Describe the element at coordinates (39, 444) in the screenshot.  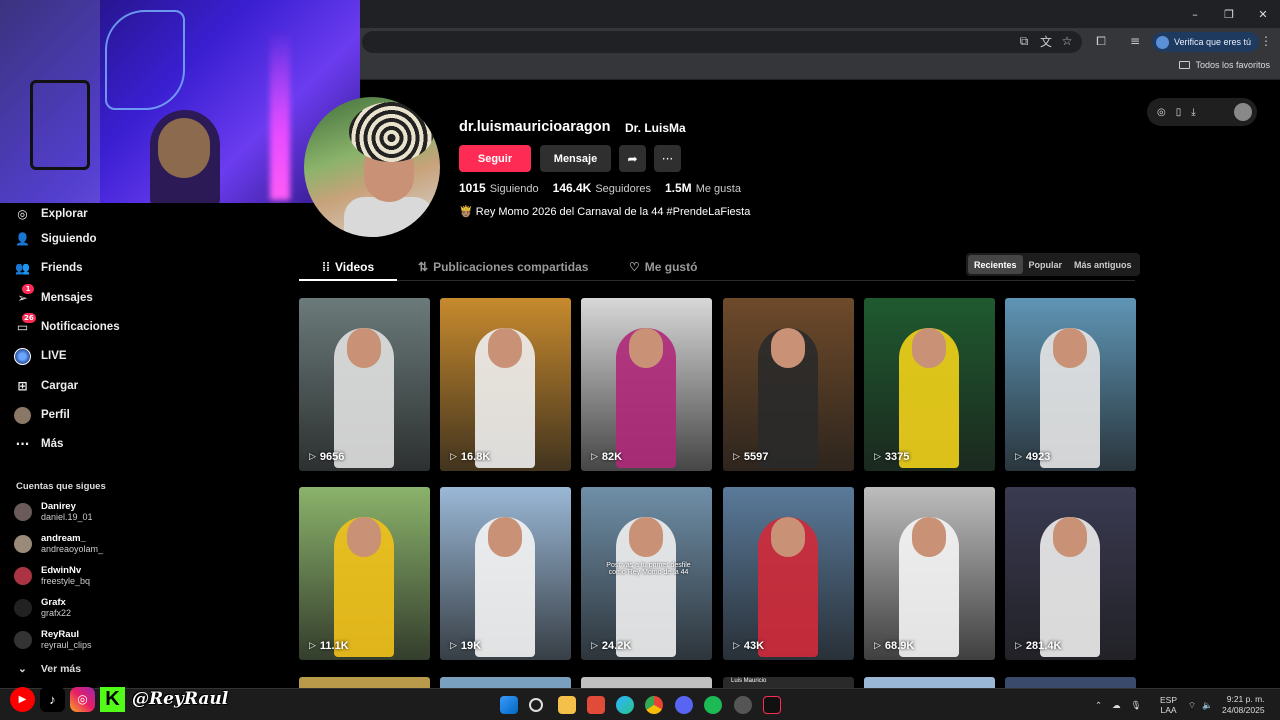
I see `sidebar-item-mas: ··· Más` at that location.